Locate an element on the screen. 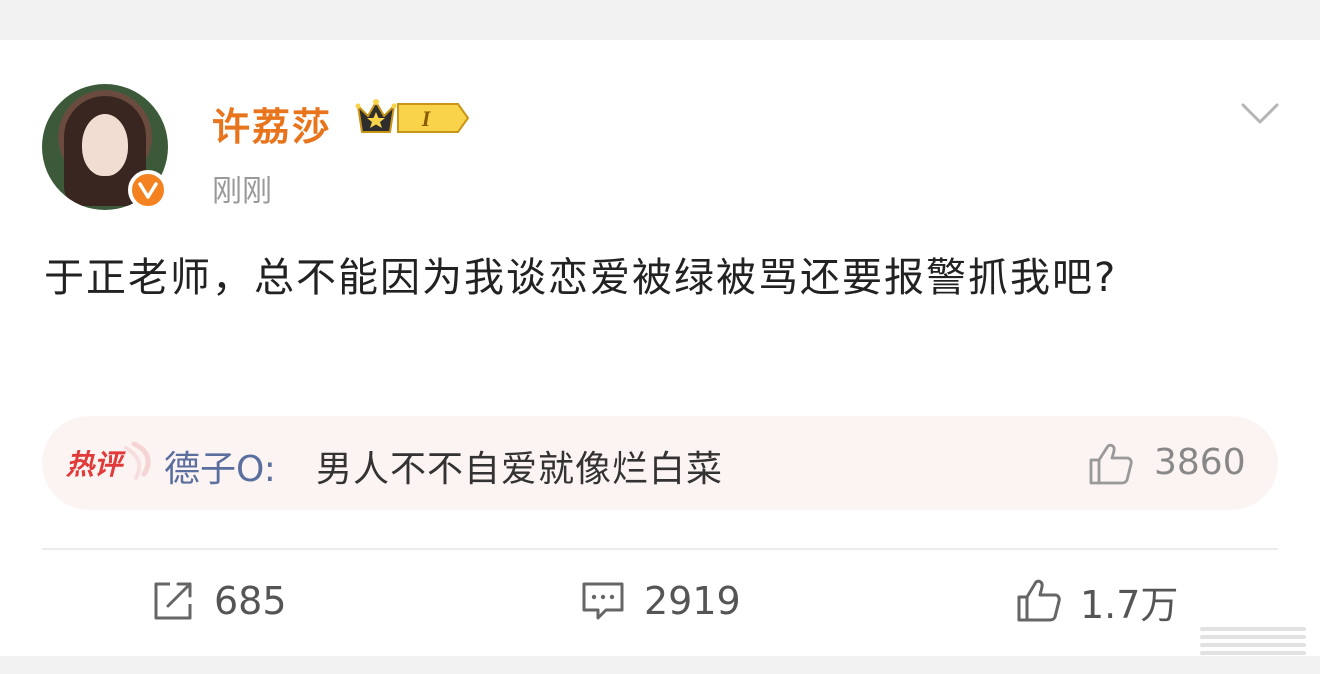 The image size is (1320, 674). comment-author: 德子O: is located at coordinates (220, 466).